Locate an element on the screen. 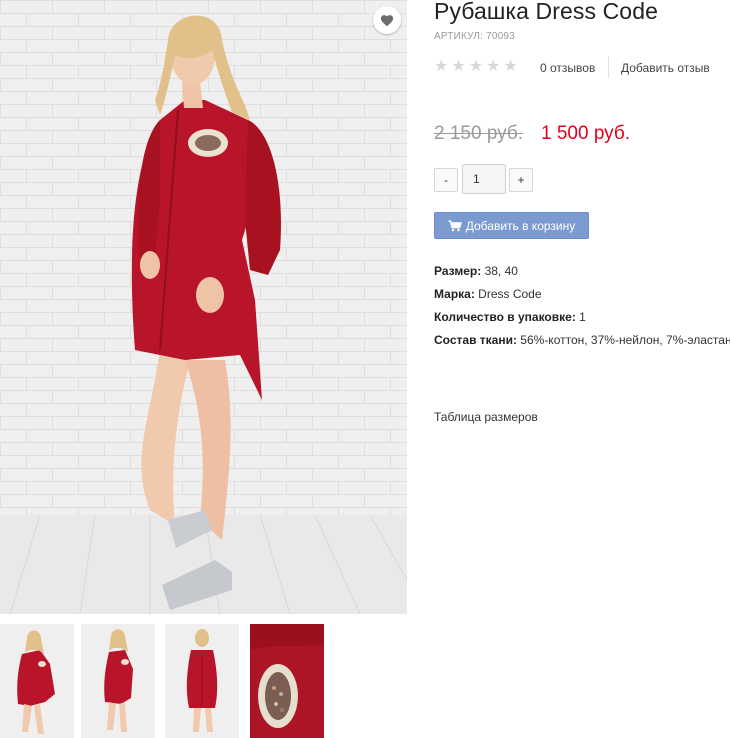 The width and height of the screenshot is (730, 738). shopping-cart-icon is located at coordinates (455, 225).